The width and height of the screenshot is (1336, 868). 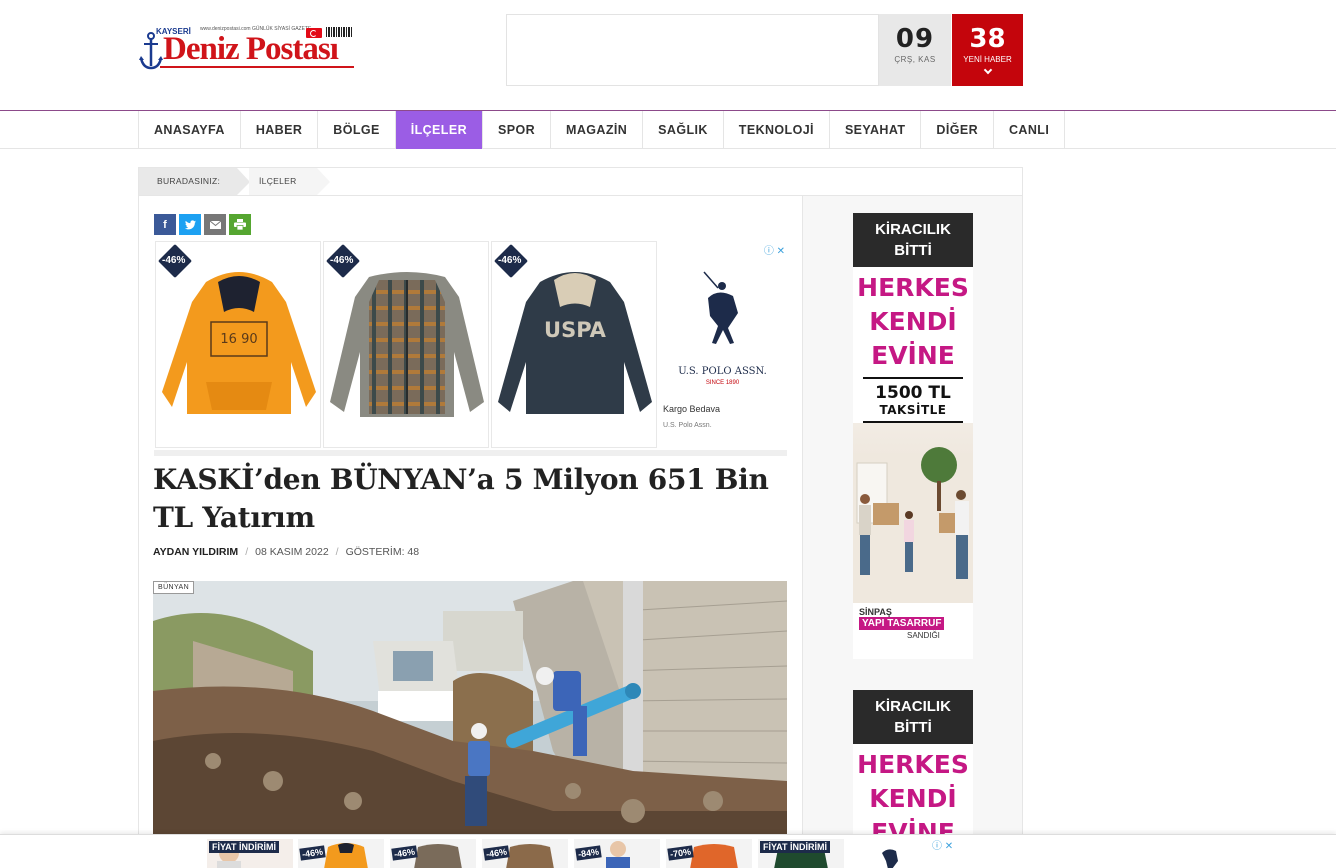 I want to click on family-moving-image, so click(x=913, y=525).